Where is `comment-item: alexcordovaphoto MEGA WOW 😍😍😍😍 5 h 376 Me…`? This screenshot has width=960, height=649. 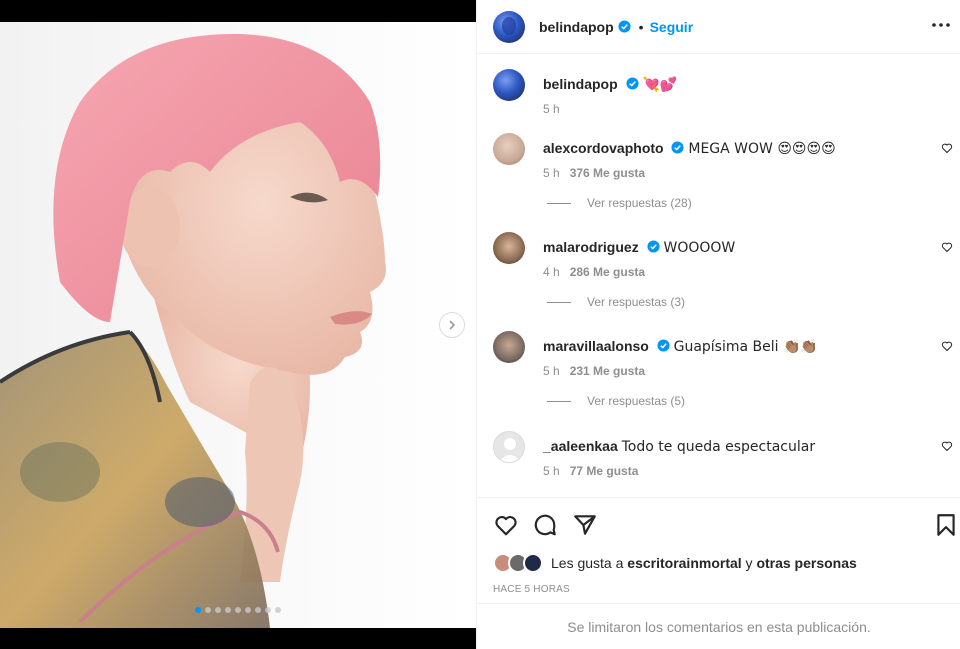
comment-item: alexcordovaphoto MEGA WOW 😍😍😍😍 5 h 376 Me… is located at coordinates (723, 158).